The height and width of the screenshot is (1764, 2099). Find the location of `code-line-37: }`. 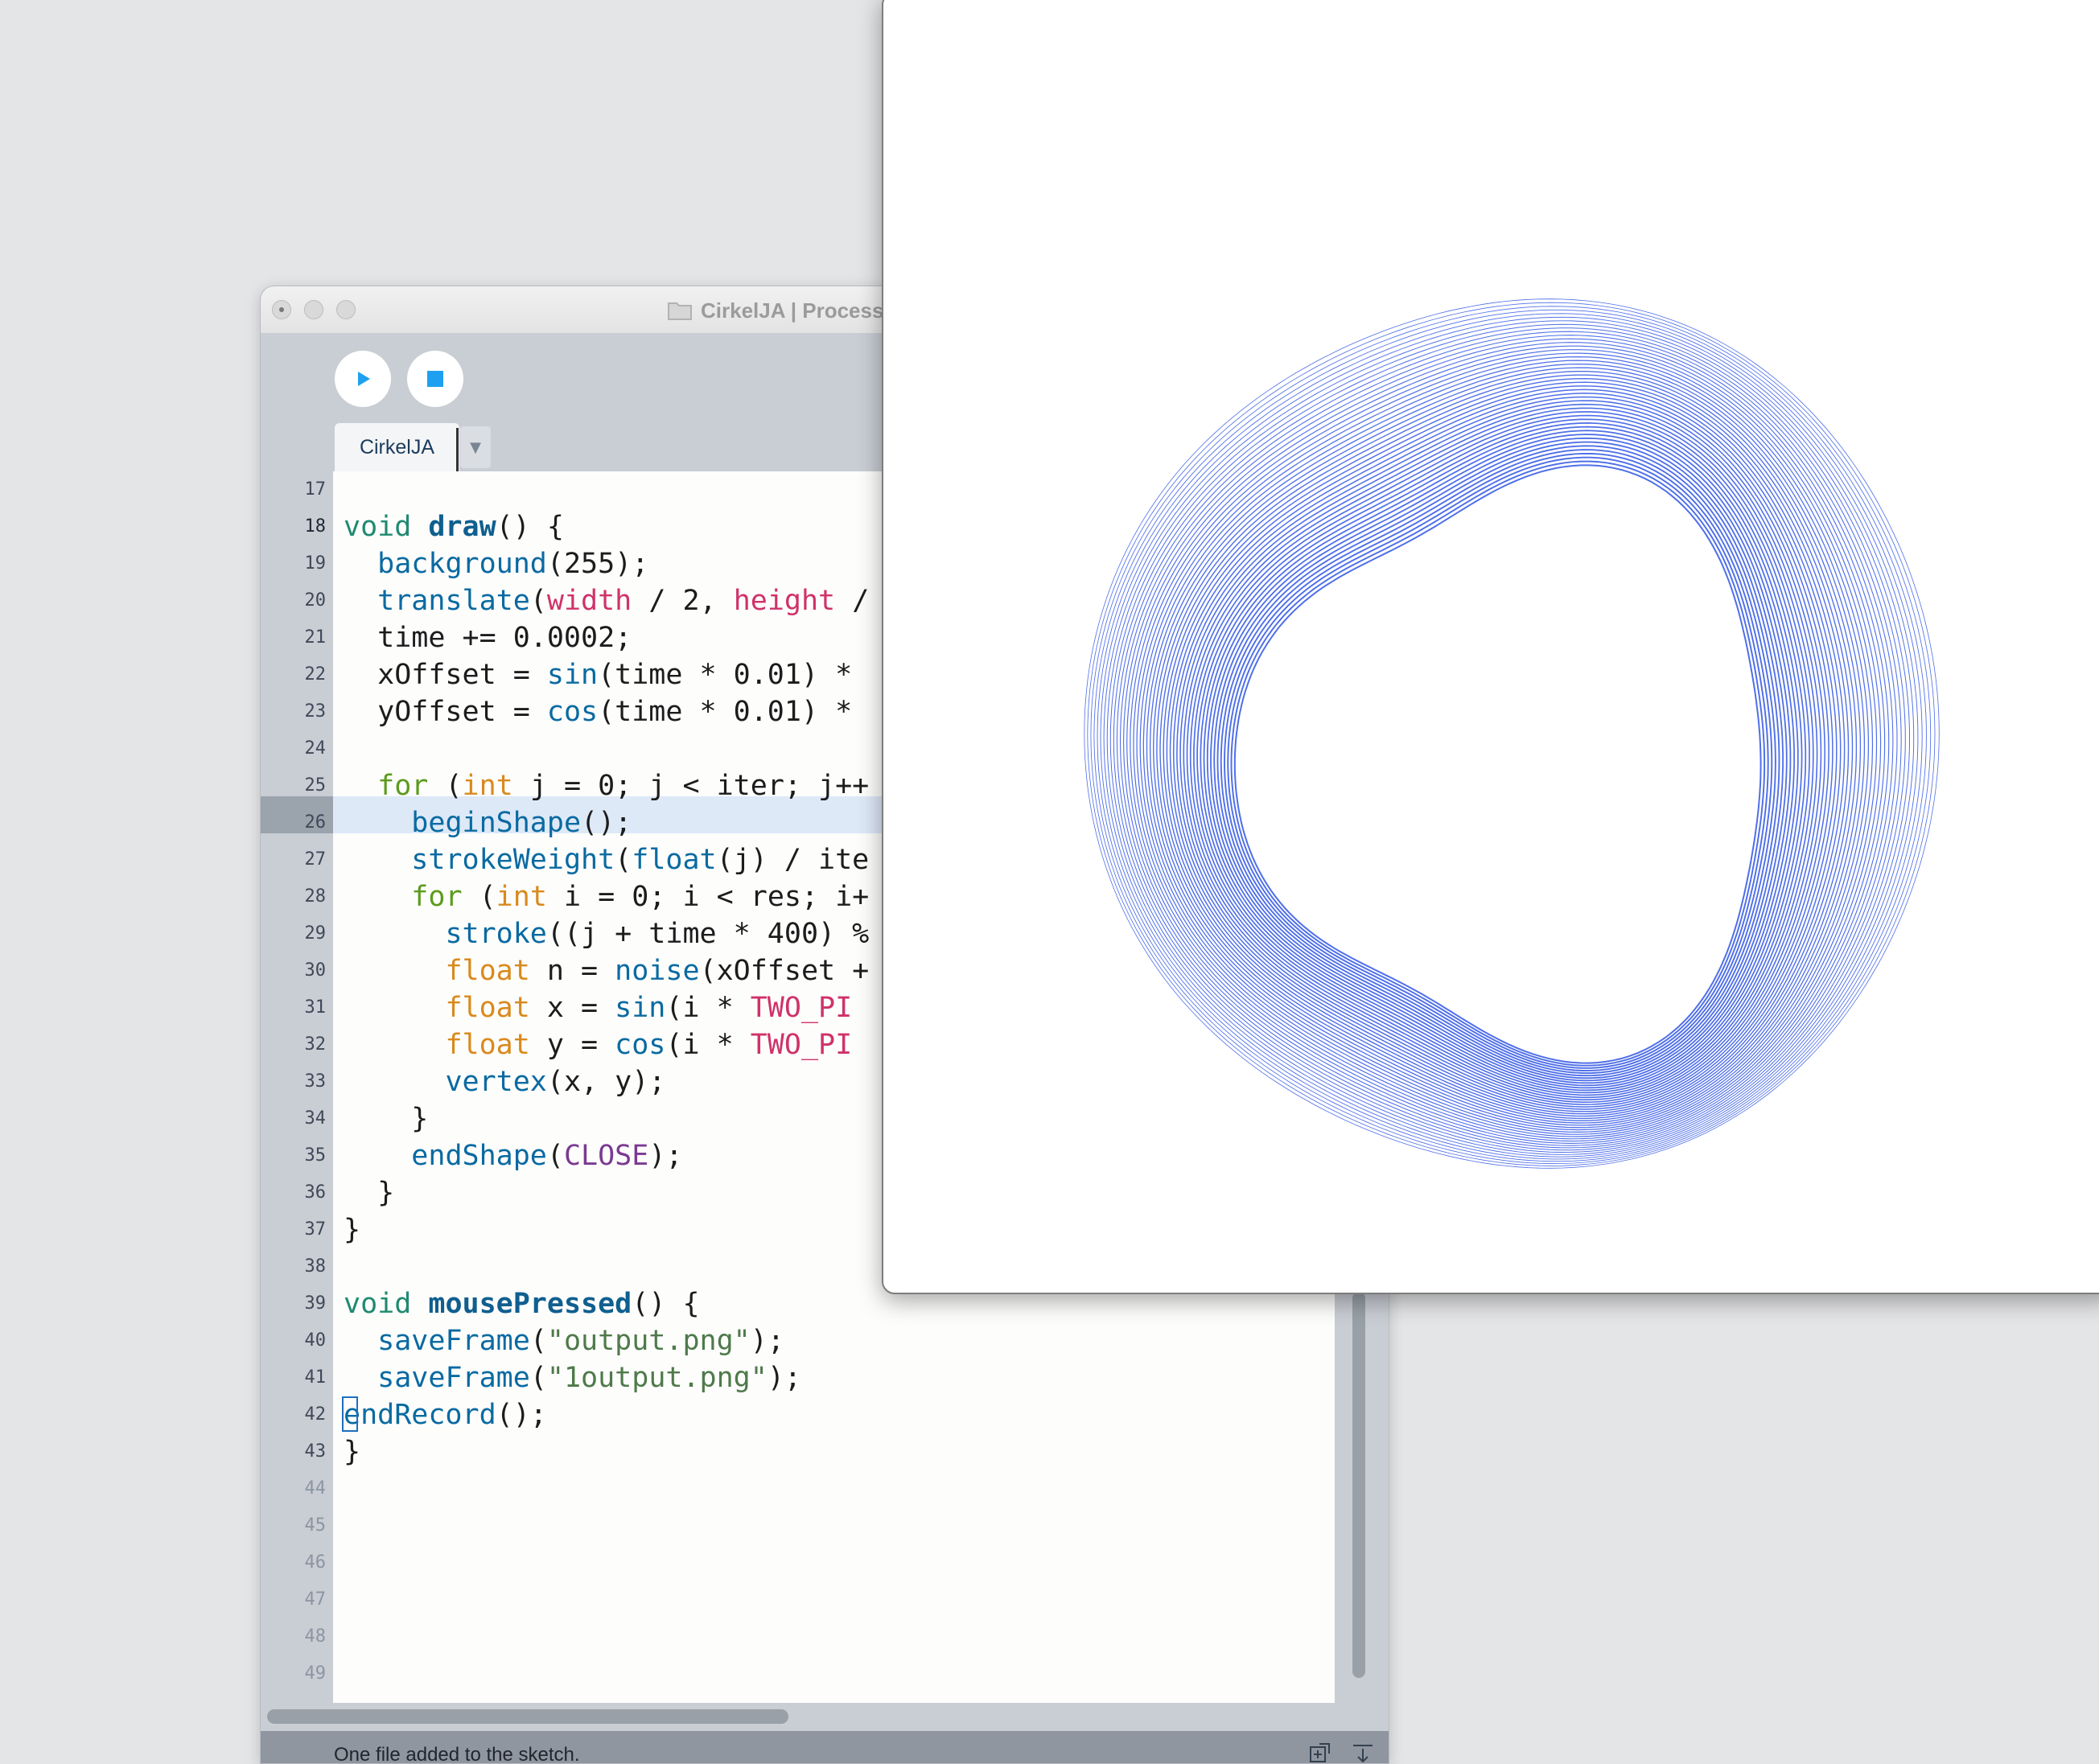

code-line-37: } is located at coordinates (352, 1230).